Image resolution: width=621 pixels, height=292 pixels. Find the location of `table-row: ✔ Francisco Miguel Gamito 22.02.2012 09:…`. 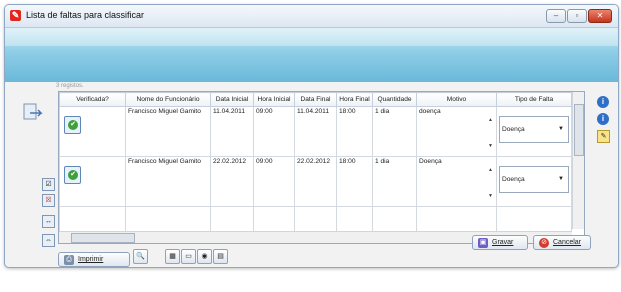

table-row: ✔ Francisco Miguel Gamito 22.02.2012 09:… is located at coordinates (315, 181).